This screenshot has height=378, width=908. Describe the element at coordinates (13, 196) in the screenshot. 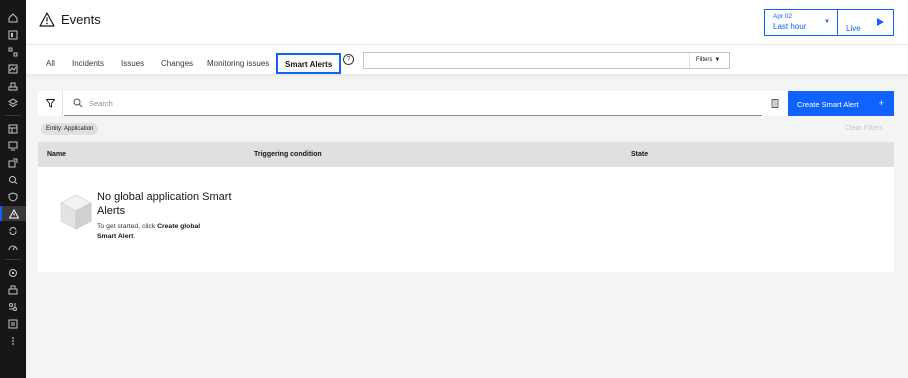

I see `security-icon` at that location.